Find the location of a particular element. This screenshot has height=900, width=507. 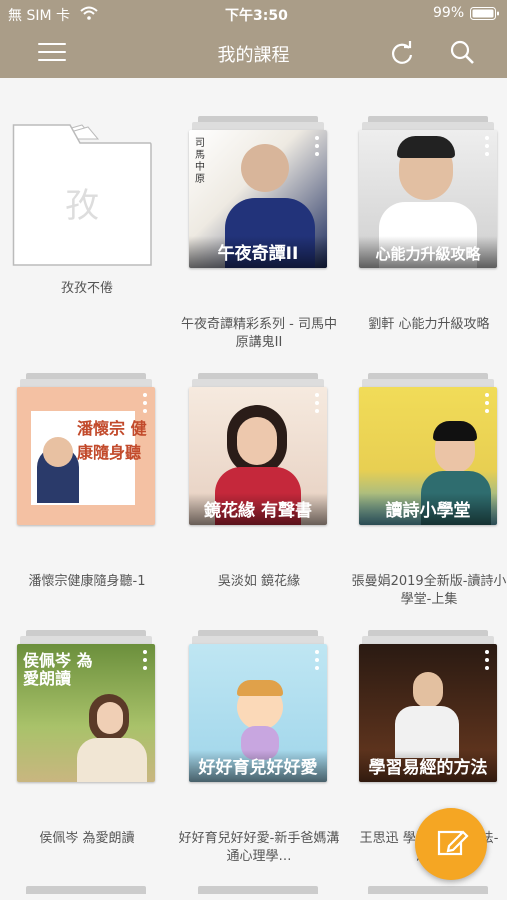

course-cover: 讀詩小學堂 is located at coordinates (428, 456).